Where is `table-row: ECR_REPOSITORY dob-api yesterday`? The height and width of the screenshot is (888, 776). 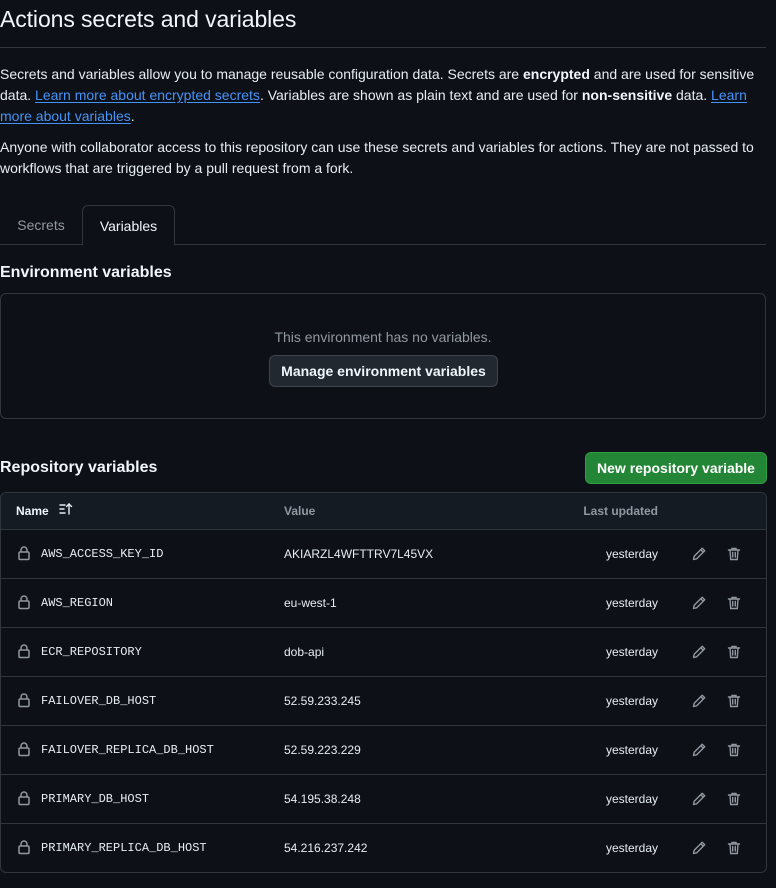 table-row: ECR_REPOSITORY dob-api yesterday is located at coordinates (383, 652).